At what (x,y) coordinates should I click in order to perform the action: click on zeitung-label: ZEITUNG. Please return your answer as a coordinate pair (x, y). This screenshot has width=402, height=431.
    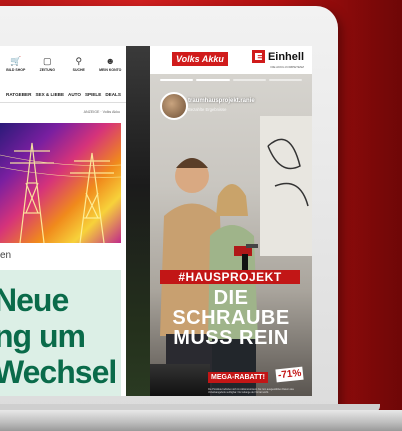
    Looking at the image, I should click on (47, 70).